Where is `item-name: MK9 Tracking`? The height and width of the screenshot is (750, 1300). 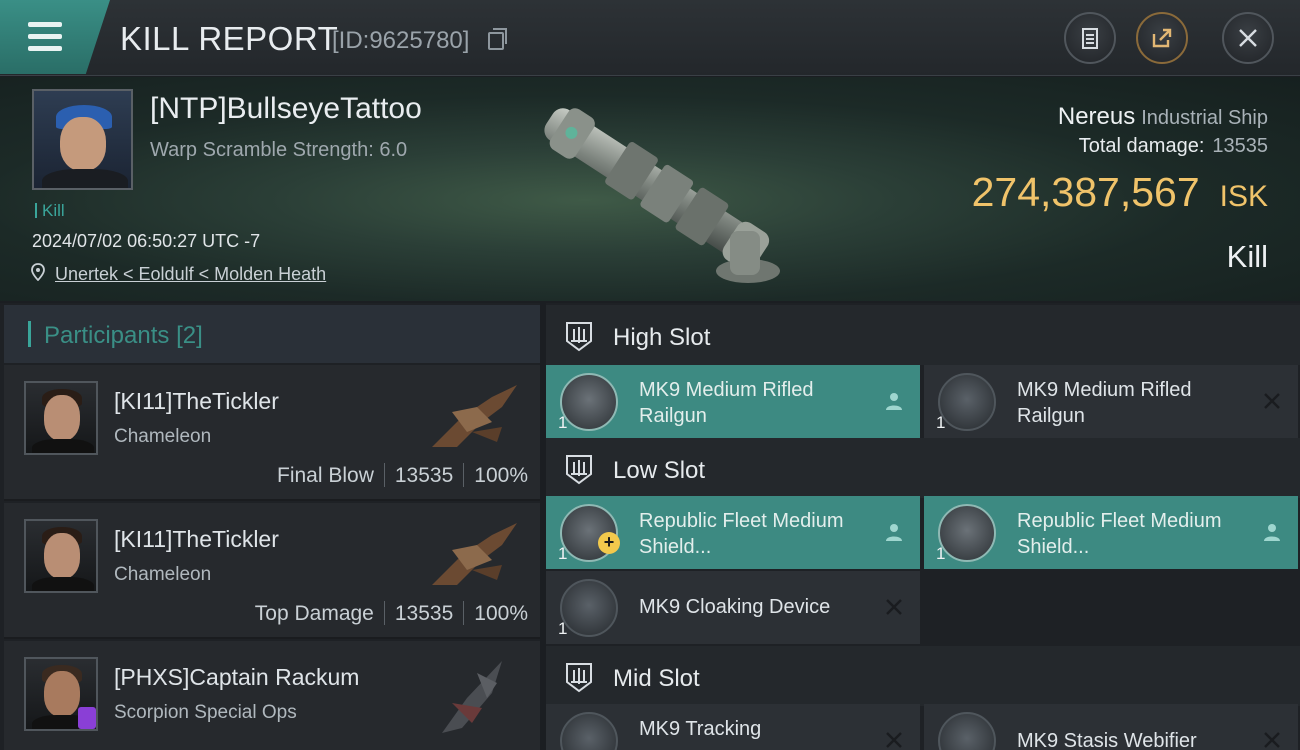 item-name: MK9 Tracking is located at coordinates (700, 729).